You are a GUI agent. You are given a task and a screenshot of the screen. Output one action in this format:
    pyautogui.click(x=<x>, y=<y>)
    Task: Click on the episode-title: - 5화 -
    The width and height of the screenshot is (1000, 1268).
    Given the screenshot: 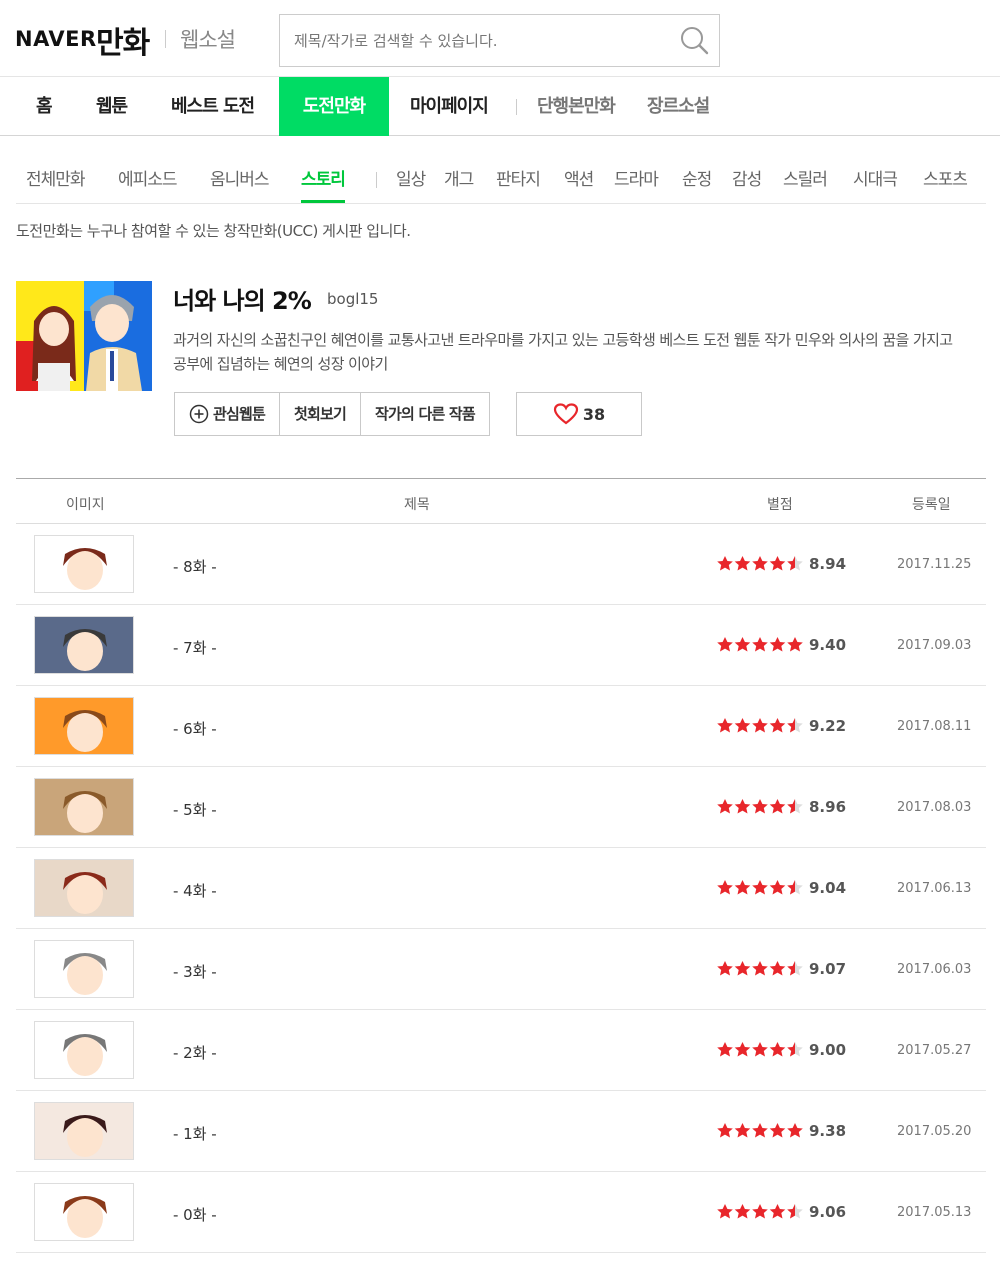 What is the action you would take?
    pyautogui.click(x=195, y=809)
    